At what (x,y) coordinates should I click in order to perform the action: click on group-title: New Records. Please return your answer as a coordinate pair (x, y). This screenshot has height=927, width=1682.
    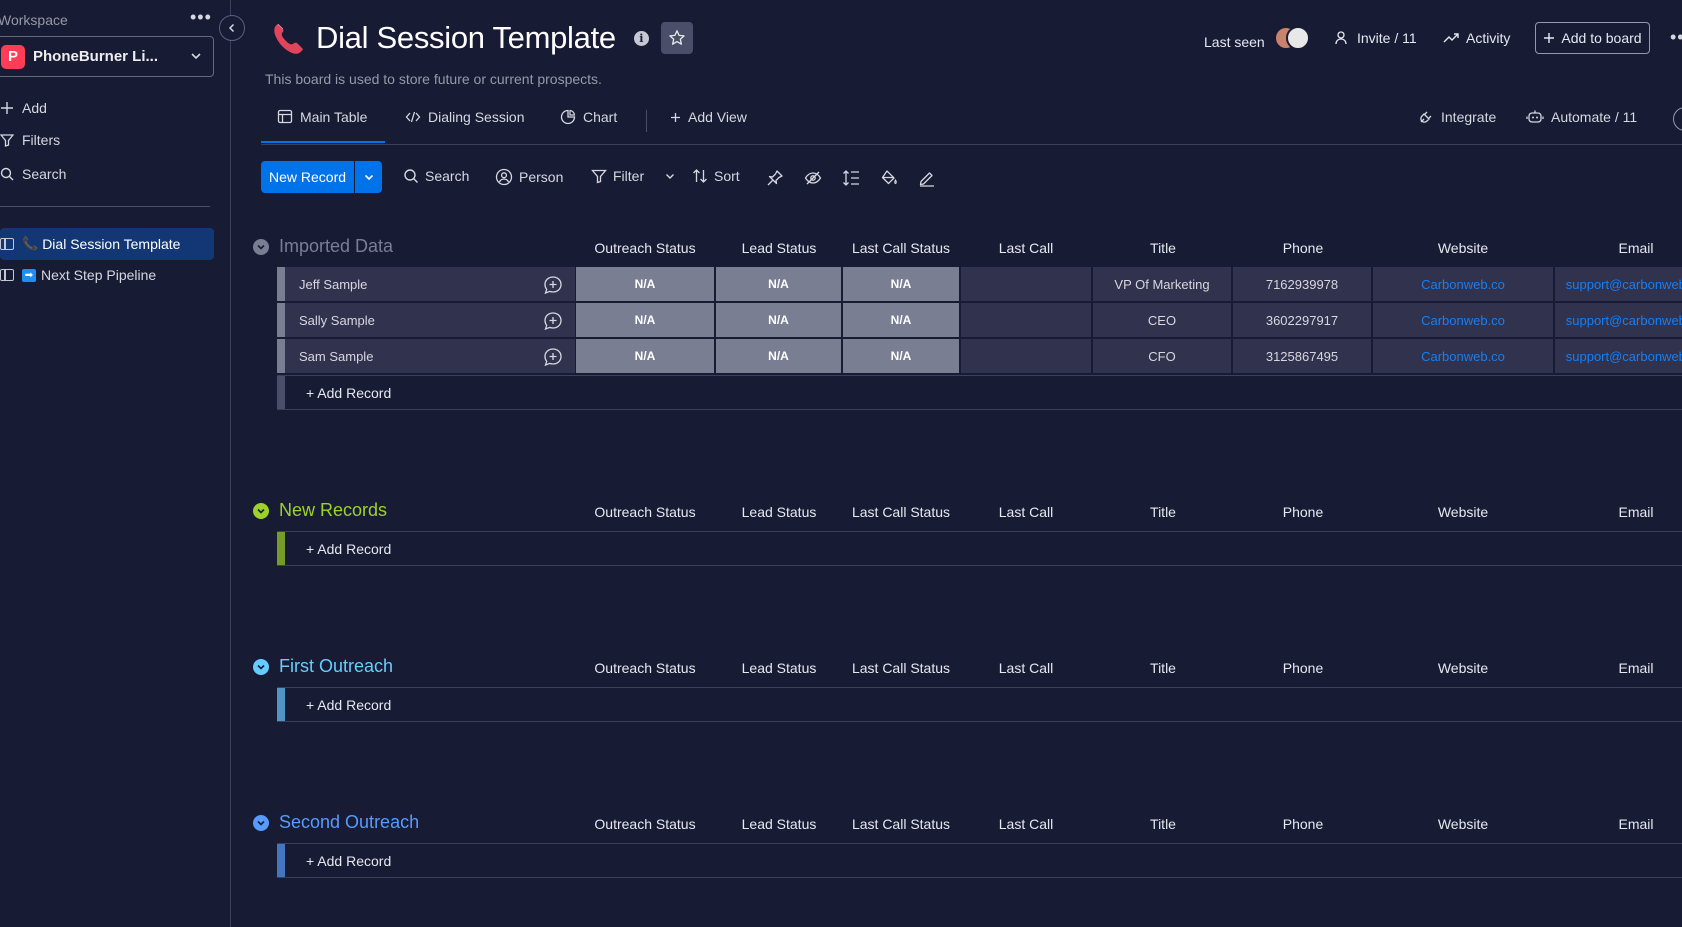
    Looking at the image, I should click on (333, 510).